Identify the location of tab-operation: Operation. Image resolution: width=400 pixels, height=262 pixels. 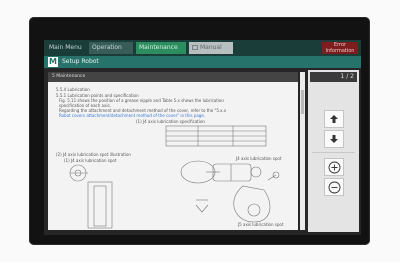
(111, 48).